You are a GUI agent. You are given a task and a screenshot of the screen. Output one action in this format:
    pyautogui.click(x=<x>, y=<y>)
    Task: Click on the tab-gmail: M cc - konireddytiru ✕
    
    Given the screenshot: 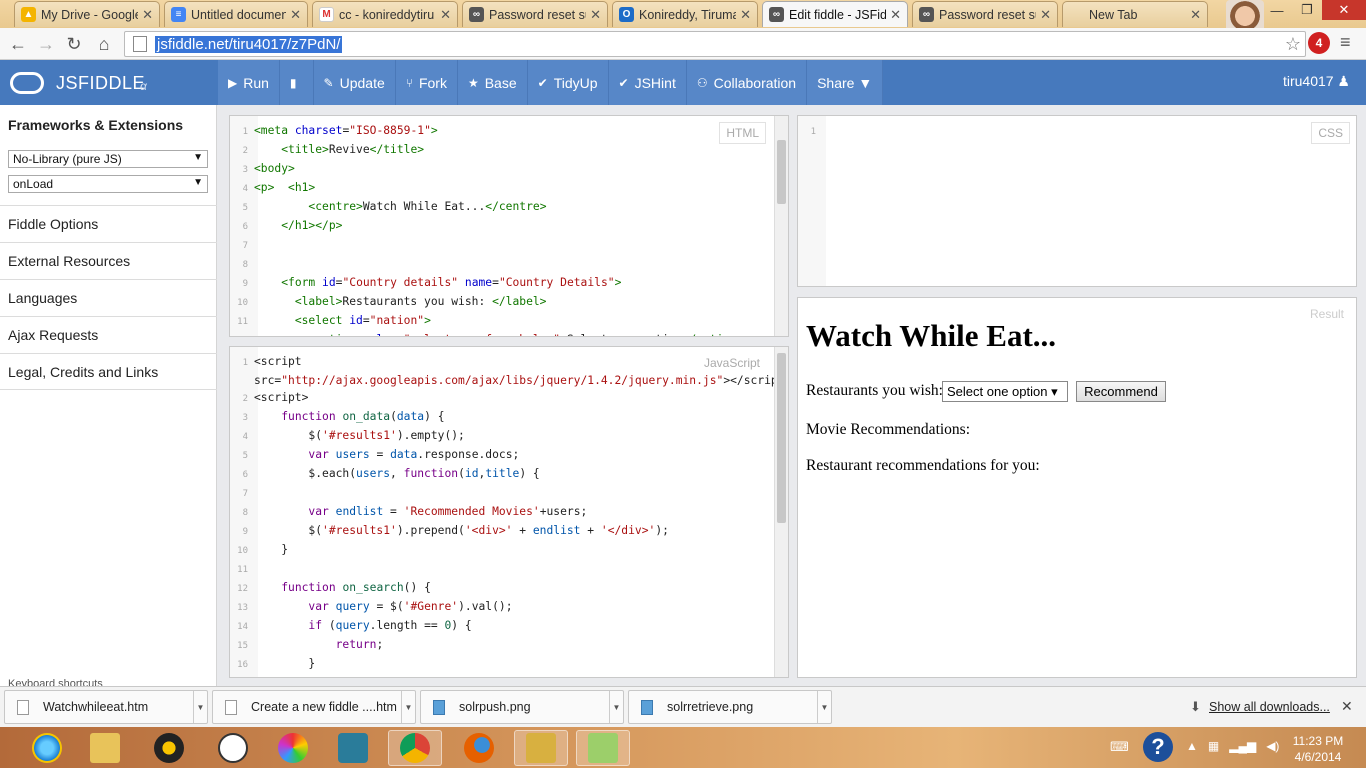 What is the action you would take?
    pyautogui.click(x=385, y=14)
    